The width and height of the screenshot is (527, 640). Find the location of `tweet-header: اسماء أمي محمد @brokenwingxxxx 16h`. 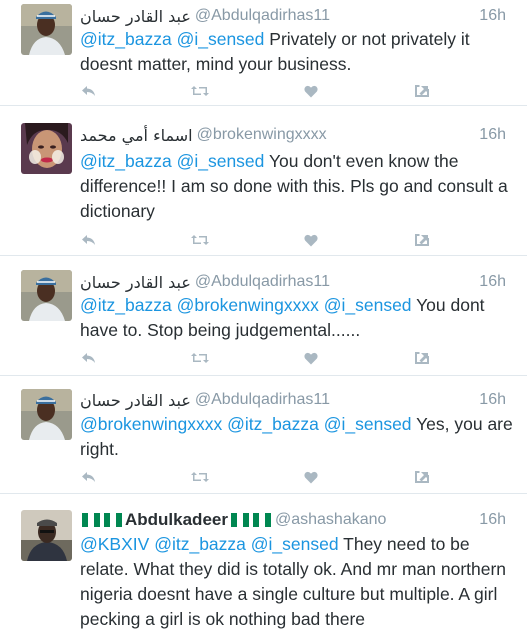

tweet-header: اسماء أمي محمد @brokenwingxxxx 16h is located at coordinates (293, 135).